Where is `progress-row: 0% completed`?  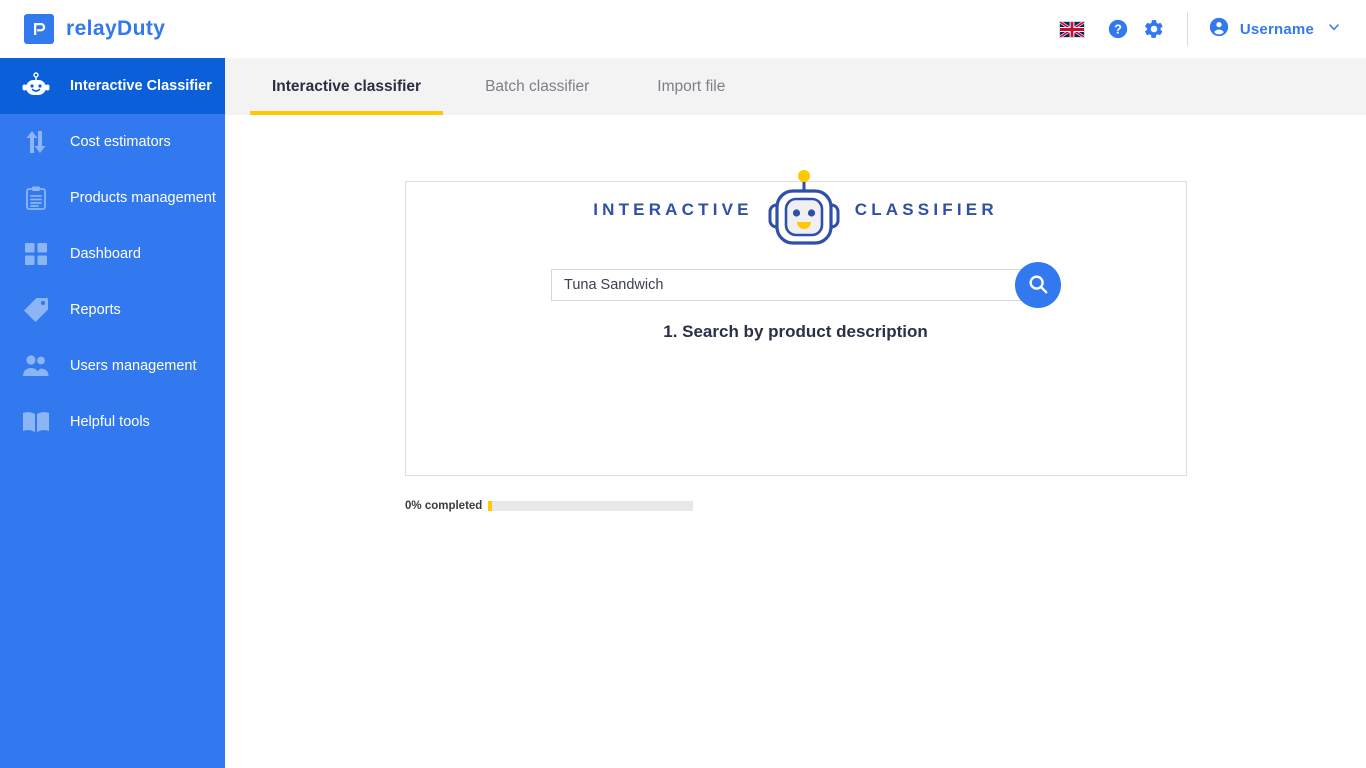 progress-row: 0% completed is located at coordinates (549, 506).